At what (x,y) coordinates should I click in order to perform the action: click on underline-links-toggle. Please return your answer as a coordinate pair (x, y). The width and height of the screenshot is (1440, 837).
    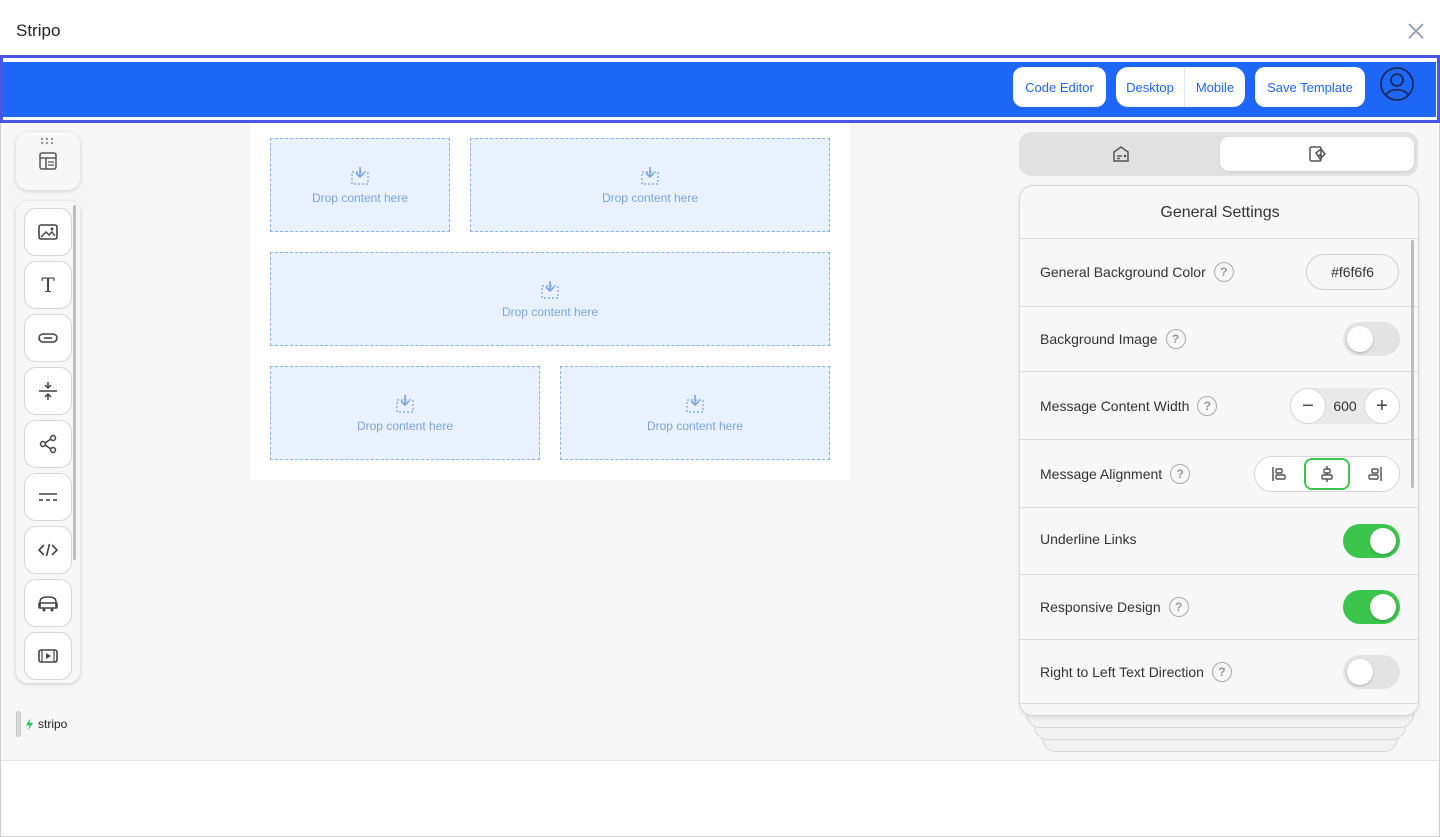
    Looking at the image, I should click on (1371, 541).